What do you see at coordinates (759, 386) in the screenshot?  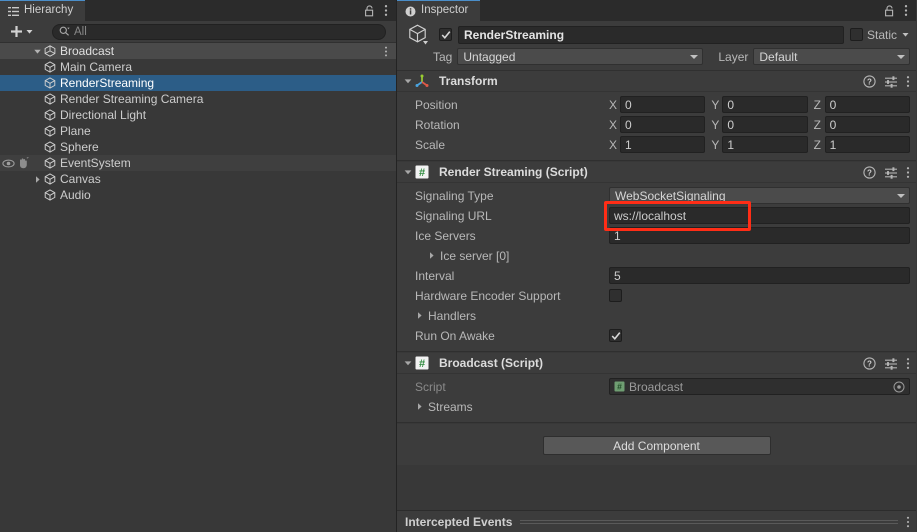 I see `script-object-field: # Broadcast` at bounding box center [759, 386].